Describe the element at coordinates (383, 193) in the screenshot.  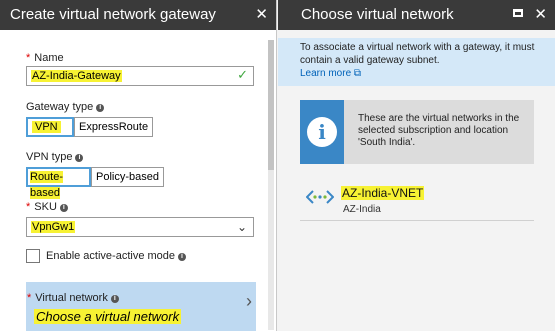
I see `vnet-name: AZ-India-VNET` at that location.